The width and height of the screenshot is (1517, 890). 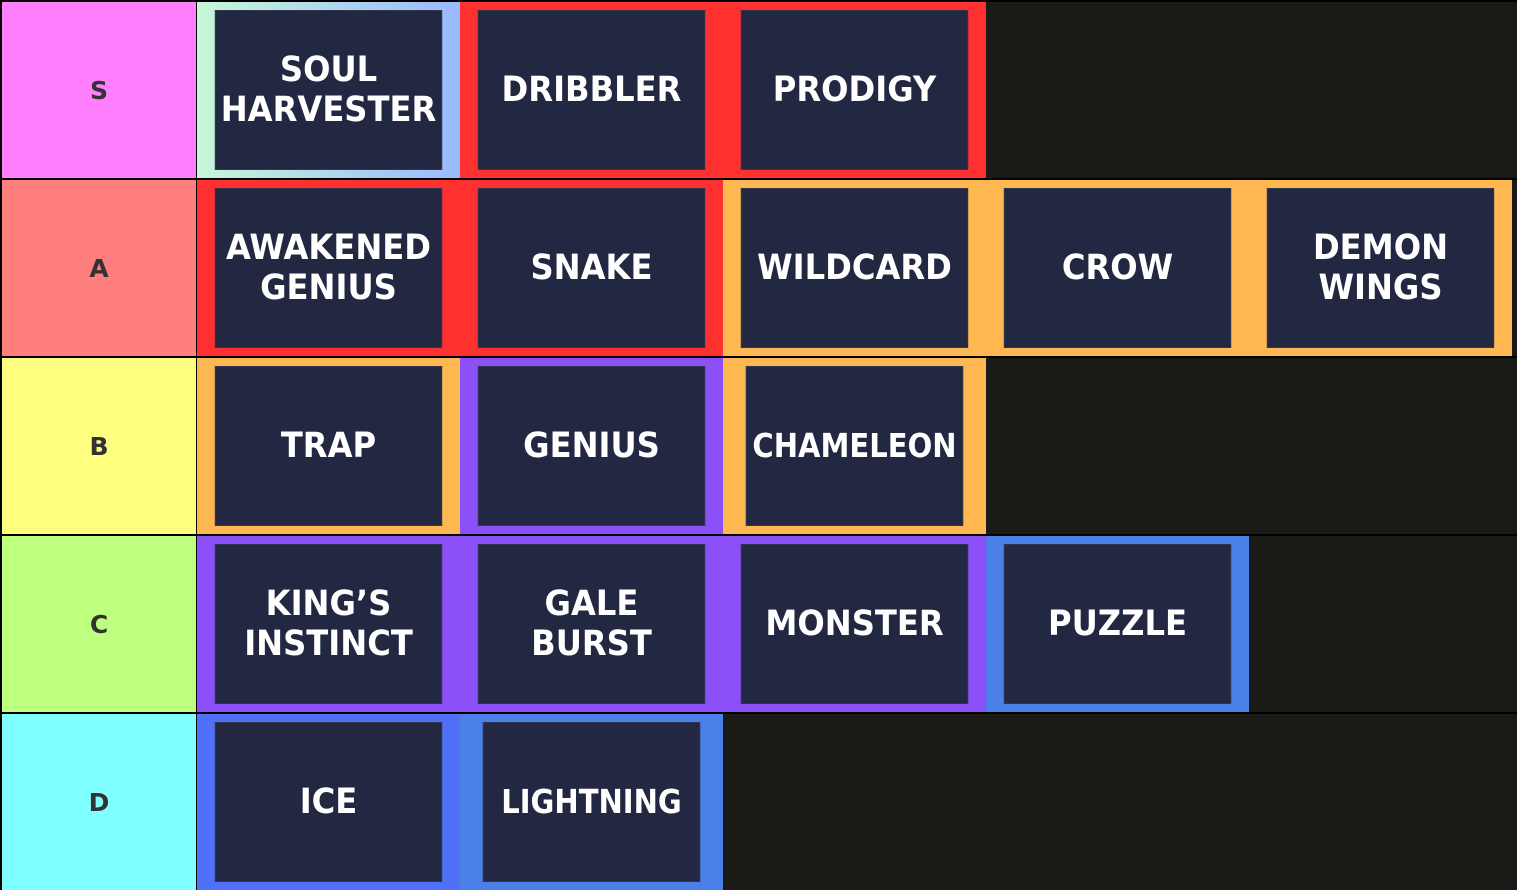 What do you see at coordinates (99, 90) in the screenshot?
I see `tier-label: S` at bounding box center [99, 90].